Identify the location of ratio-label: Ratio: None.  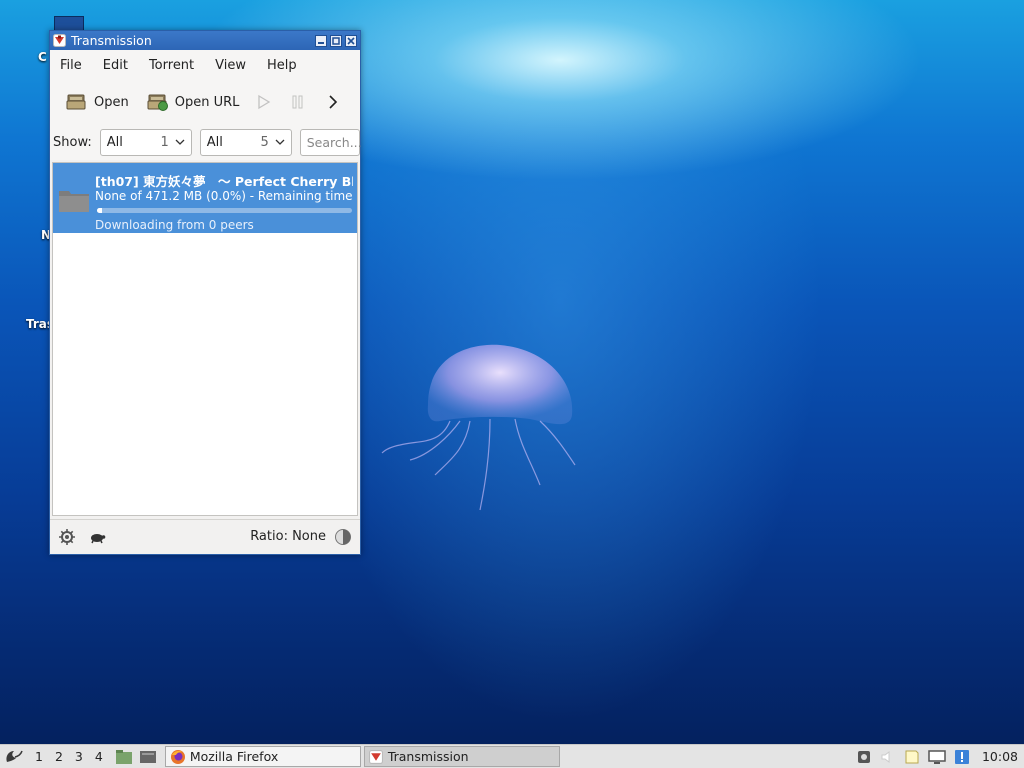
(288, 536).